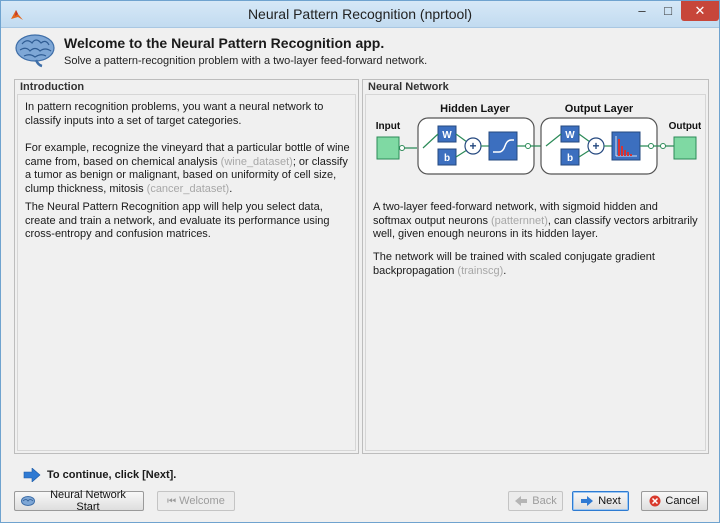 The height and width of the screenshot is (523, 720). Describe the element at coordinates (202, 501) in the screenshot. I see `welcome-label: Welcome` at that location.